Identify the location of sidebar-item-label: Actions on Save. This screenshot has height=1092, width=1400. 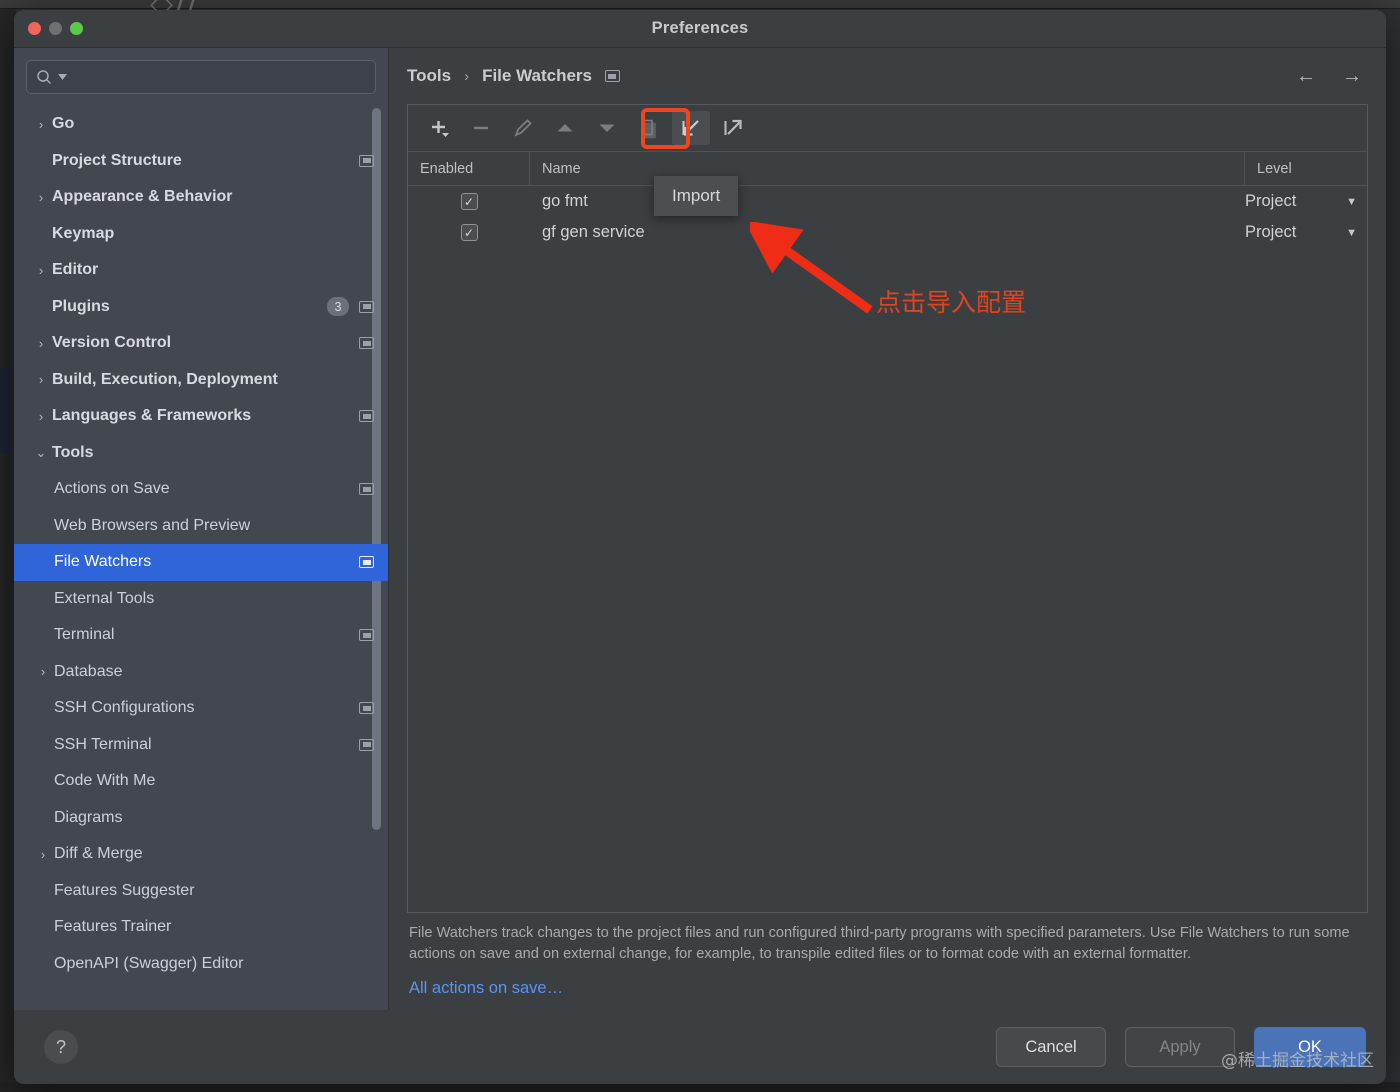
(112, 489).